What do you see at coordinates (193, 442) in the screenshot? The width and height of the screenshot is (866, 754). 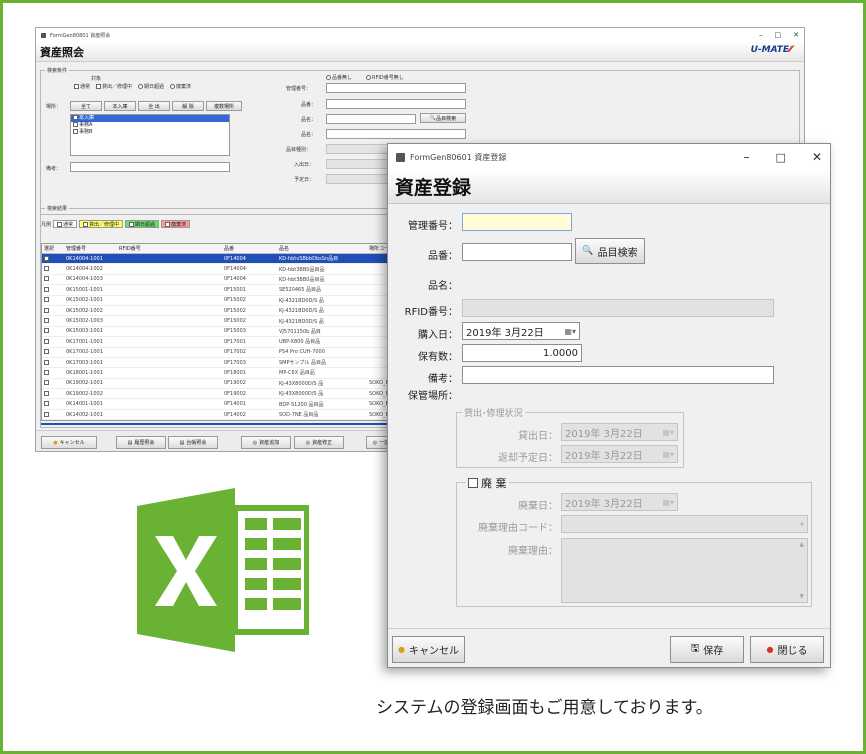 I see `ledger-button: ▤ 台帳照会` at bounding box center [193, 442].